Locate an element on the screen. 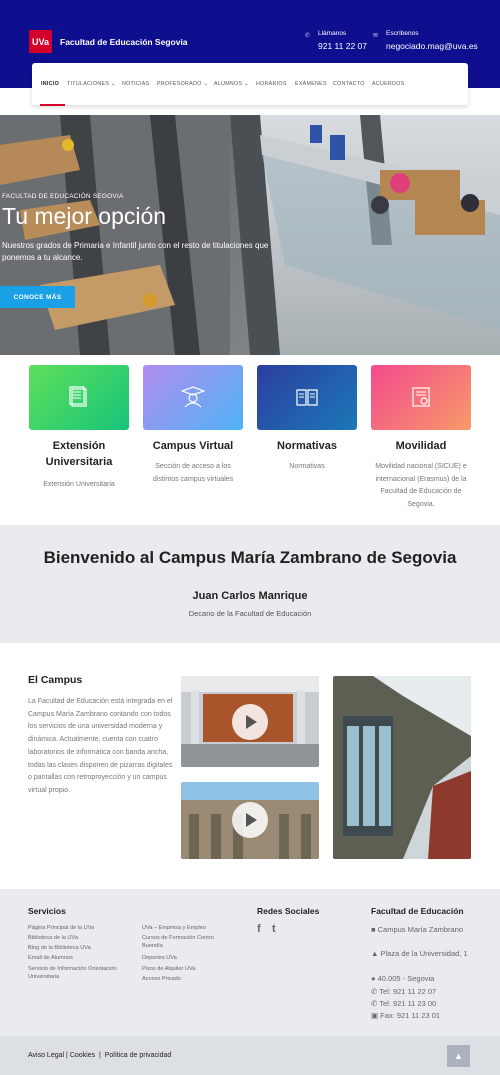 The width and height of the screenshot is (500, 1075). address-city: ● 40.005 - Segovia is located at coordinates (426, 978).